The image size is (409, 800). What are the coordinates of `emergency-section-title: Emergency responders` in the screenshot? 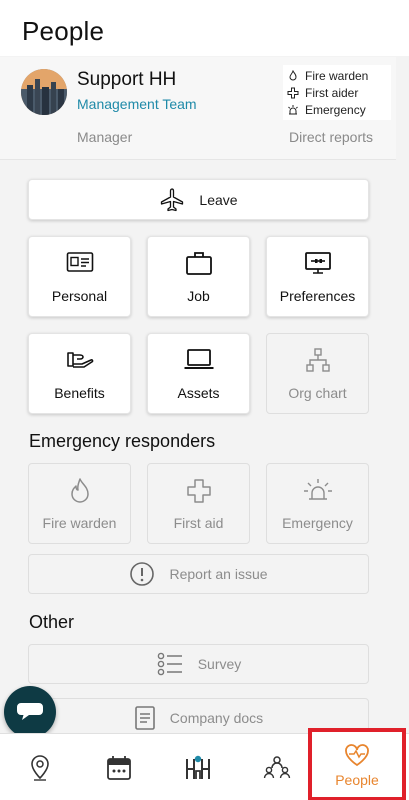 It's located at (122, 441).